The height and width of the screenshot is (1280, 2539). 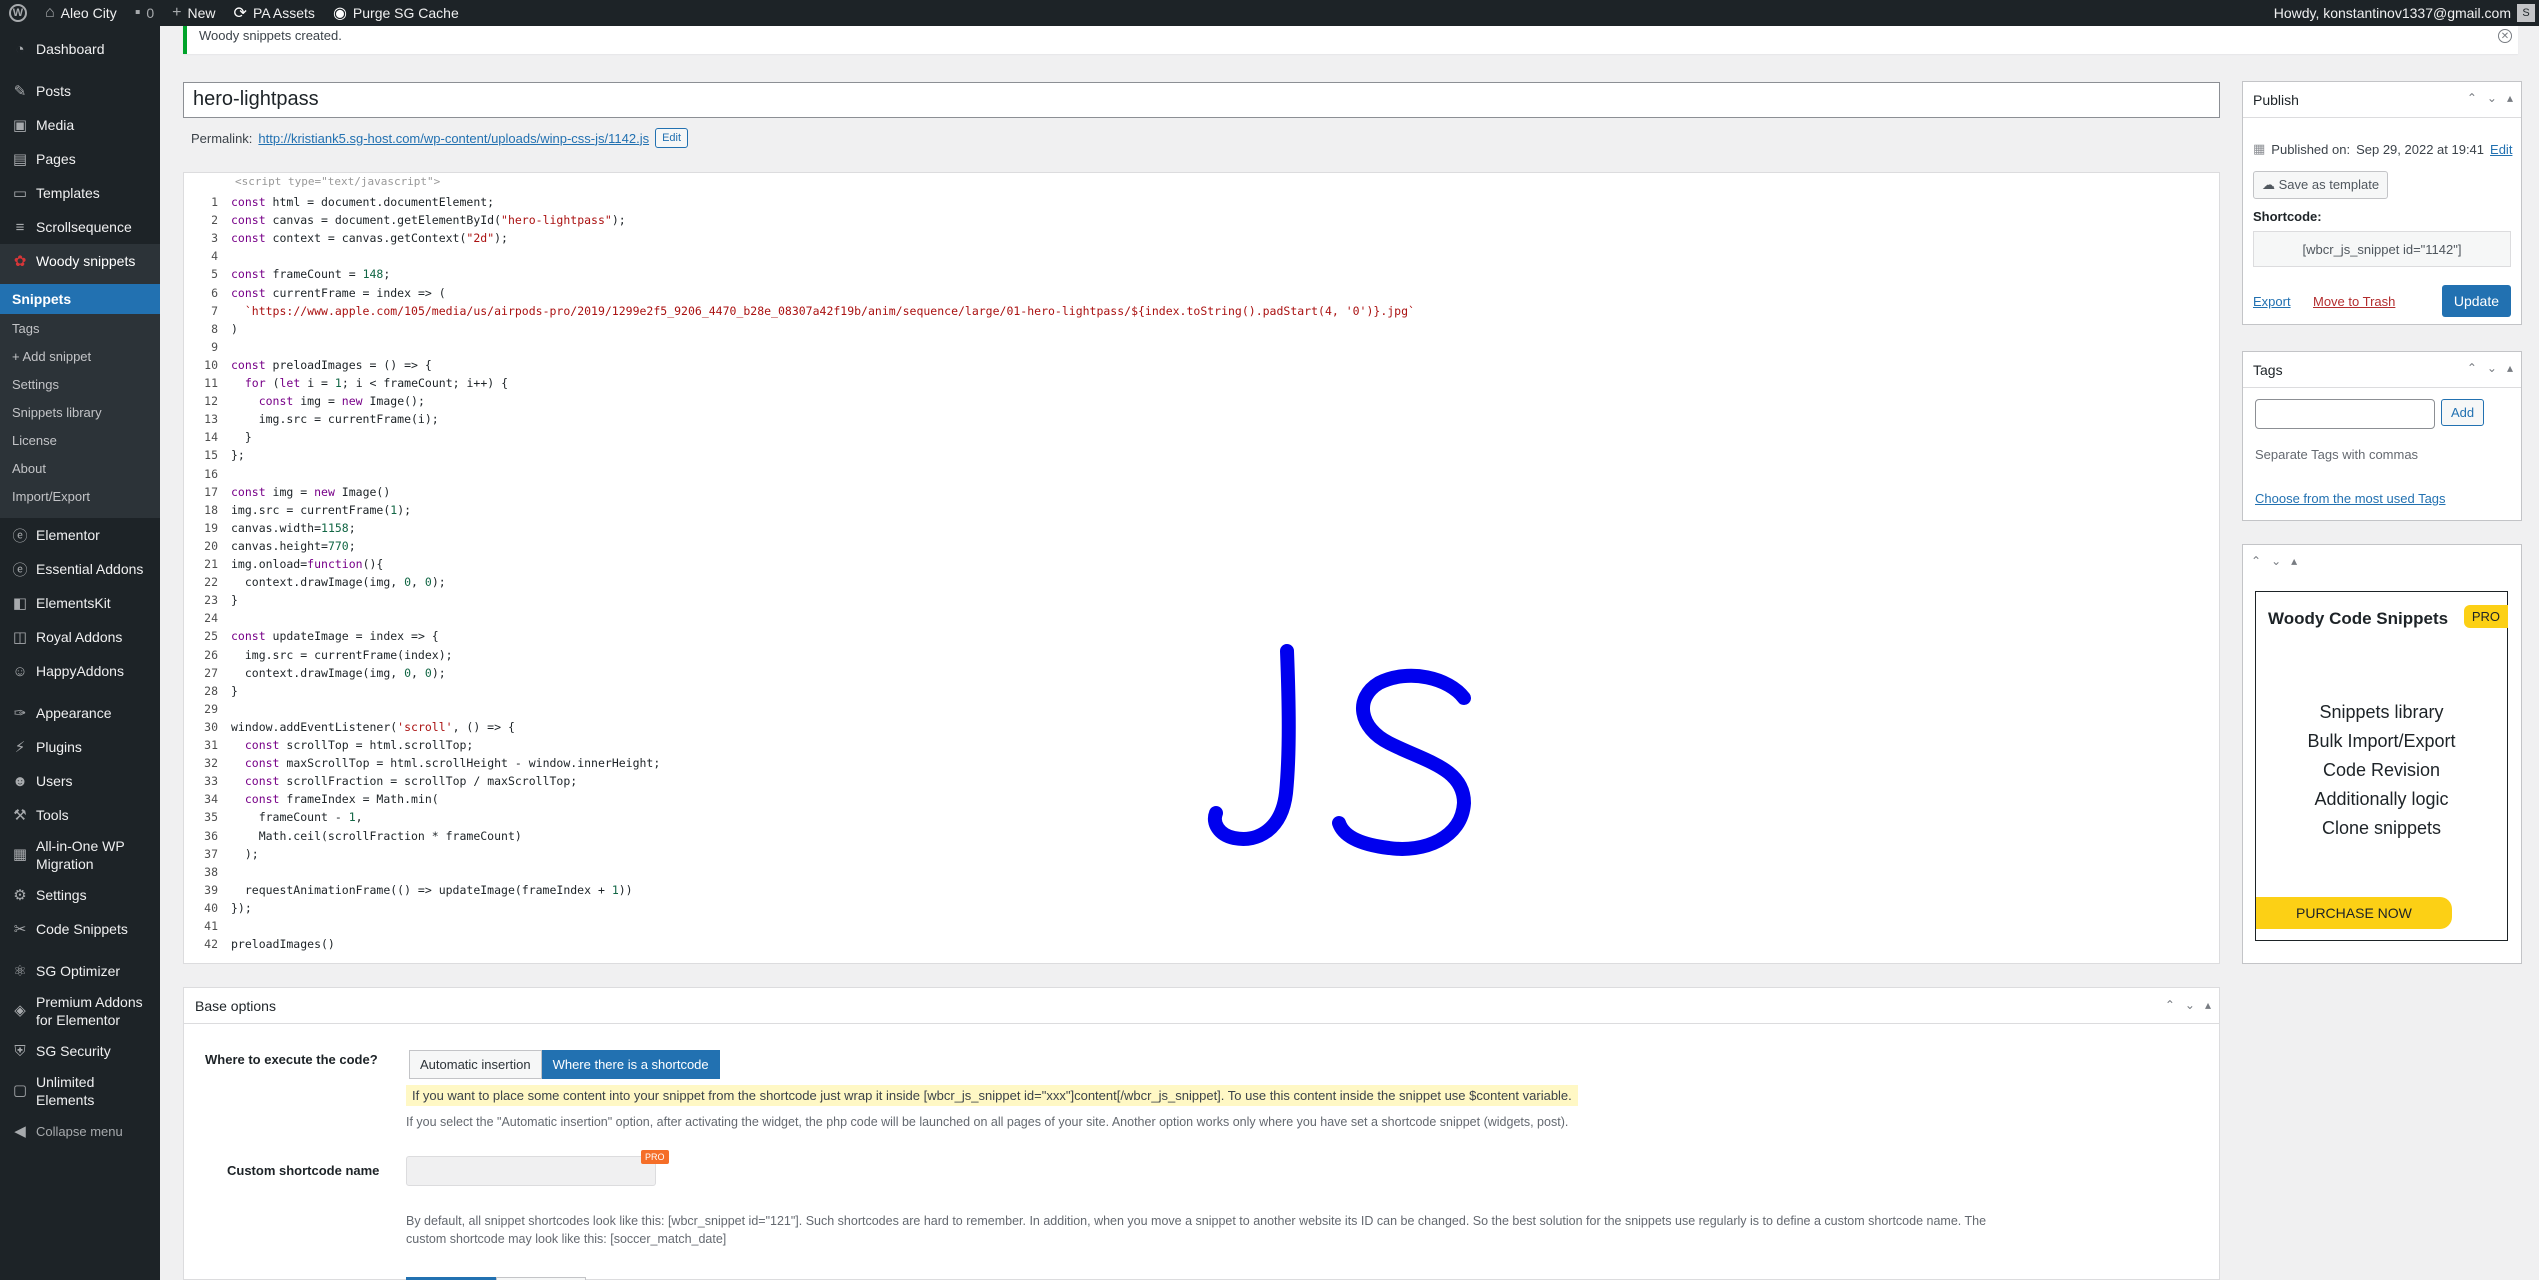 What do you see at coordinates (2321, 185) in the screenshot?
I see `save-as-template-button: ☁ Save as template` at bounding box center [2321, 185].